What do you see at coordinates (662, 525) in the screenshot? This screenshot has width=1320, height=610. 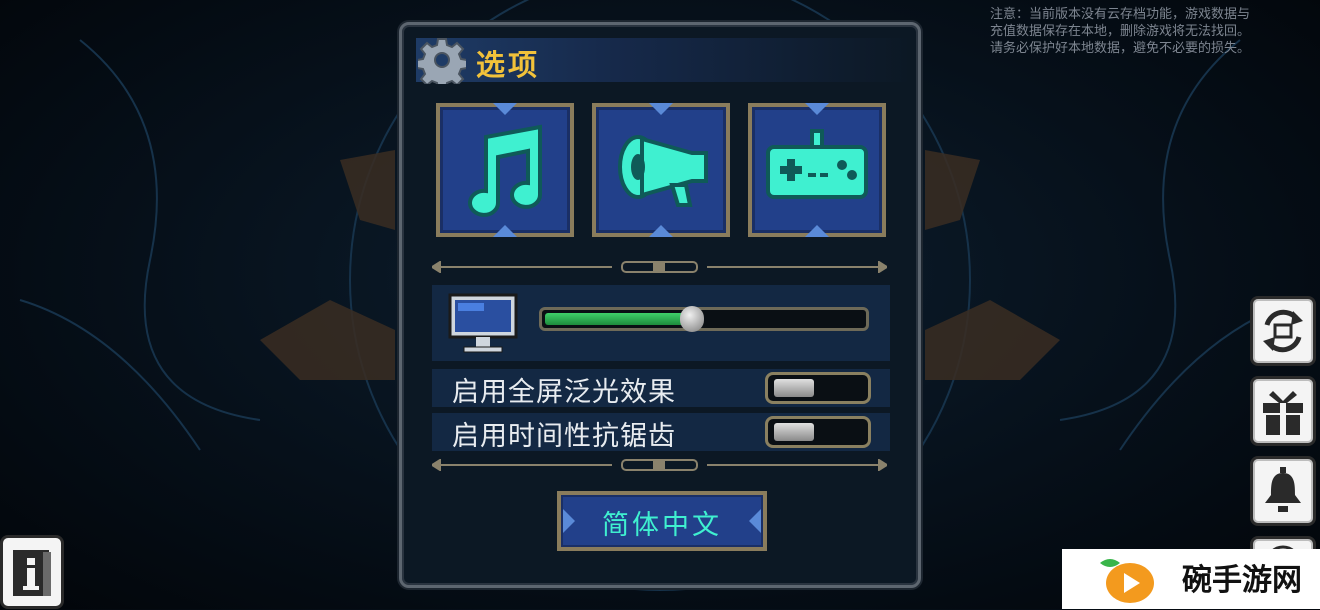 I see `language-label: 简体中文` at bounding box center [662, 525].